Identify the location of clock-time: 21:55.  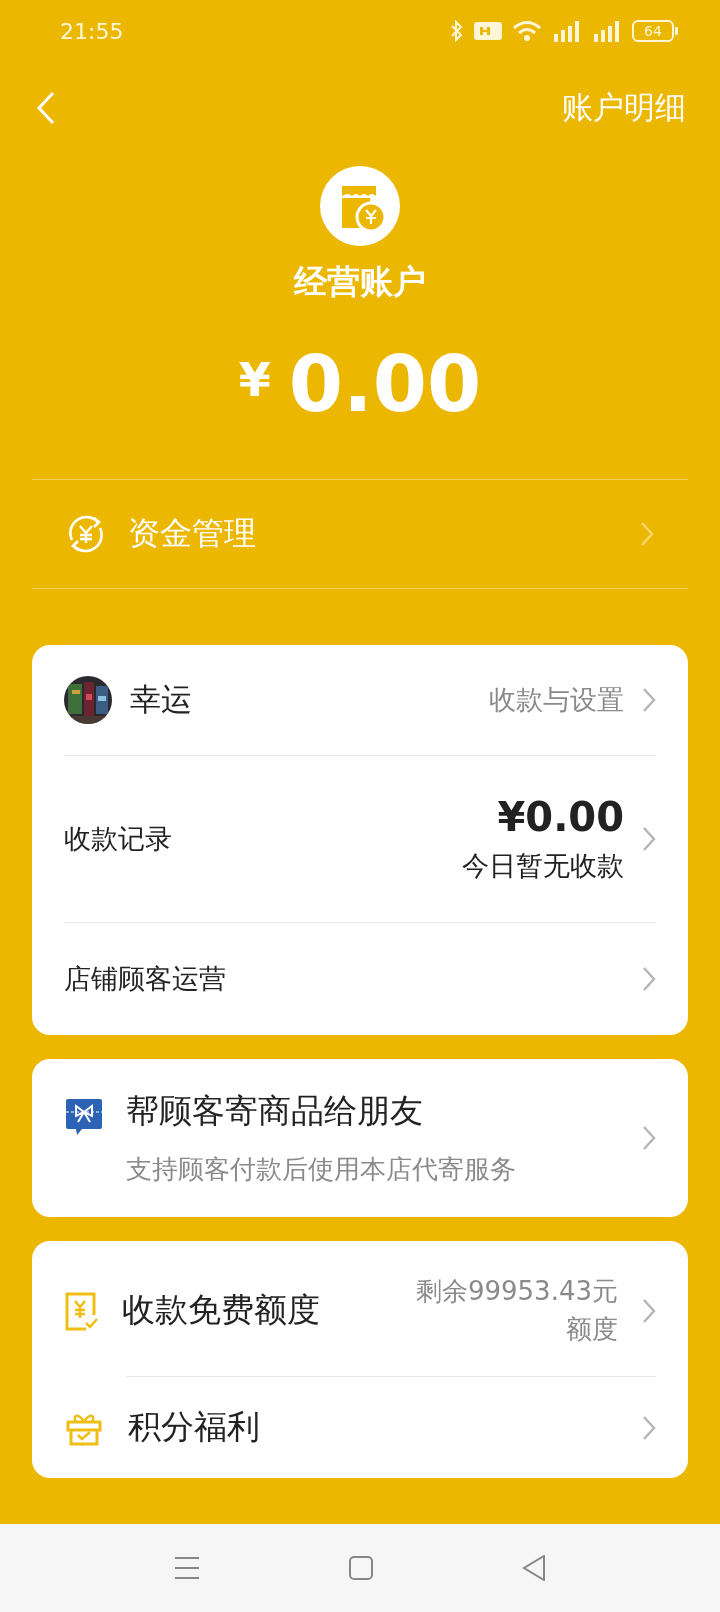
(92, 31).